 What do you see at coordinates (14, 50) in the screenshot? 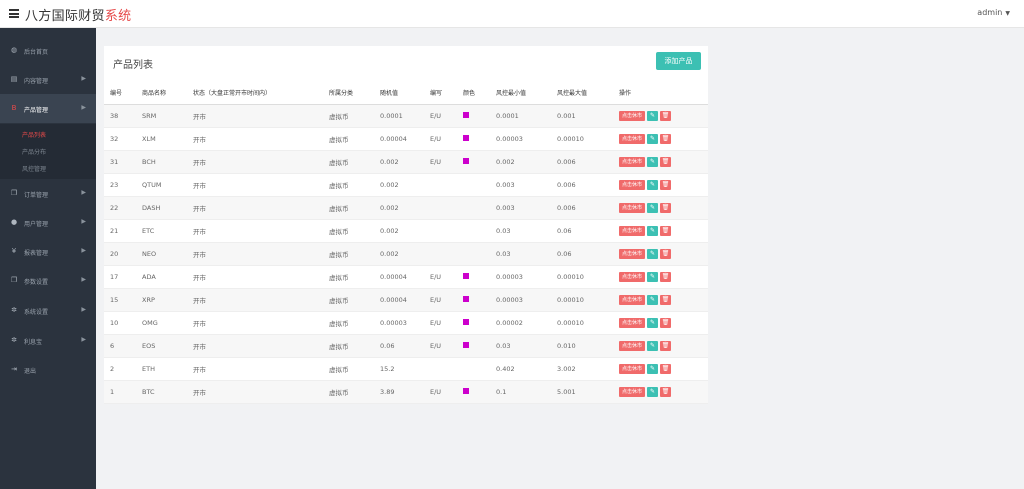
I see `dashboard-icon: ◍` at bounding box center [14, 50].